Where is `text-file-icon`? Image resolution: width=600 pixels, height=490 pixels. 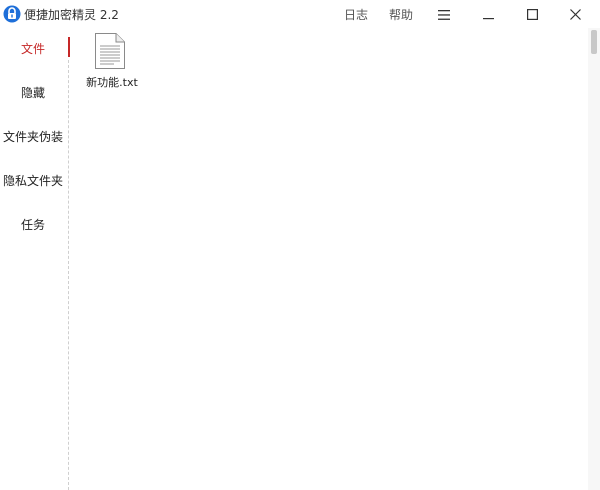 text-file-icon is located at coordinates (110, 51).